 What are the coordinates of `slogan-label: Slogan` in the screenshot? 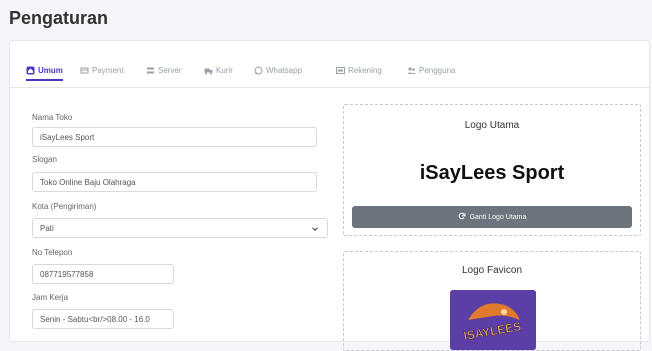 It's located at (44, 159).